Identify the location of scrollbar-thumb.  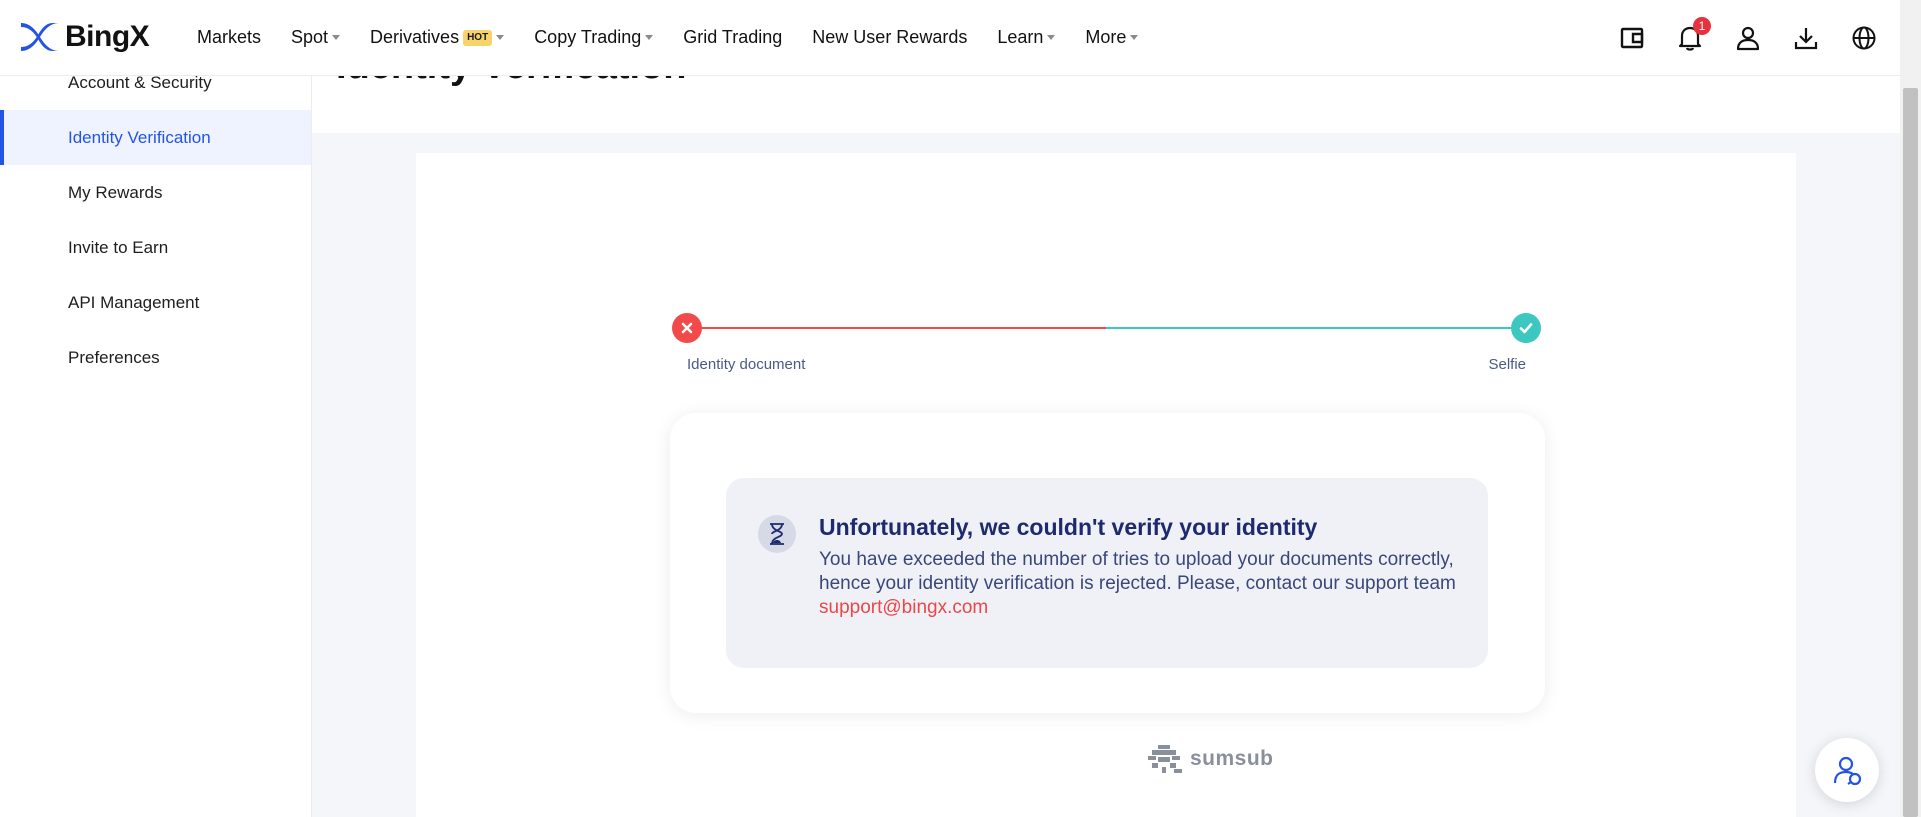
(1910, 452).